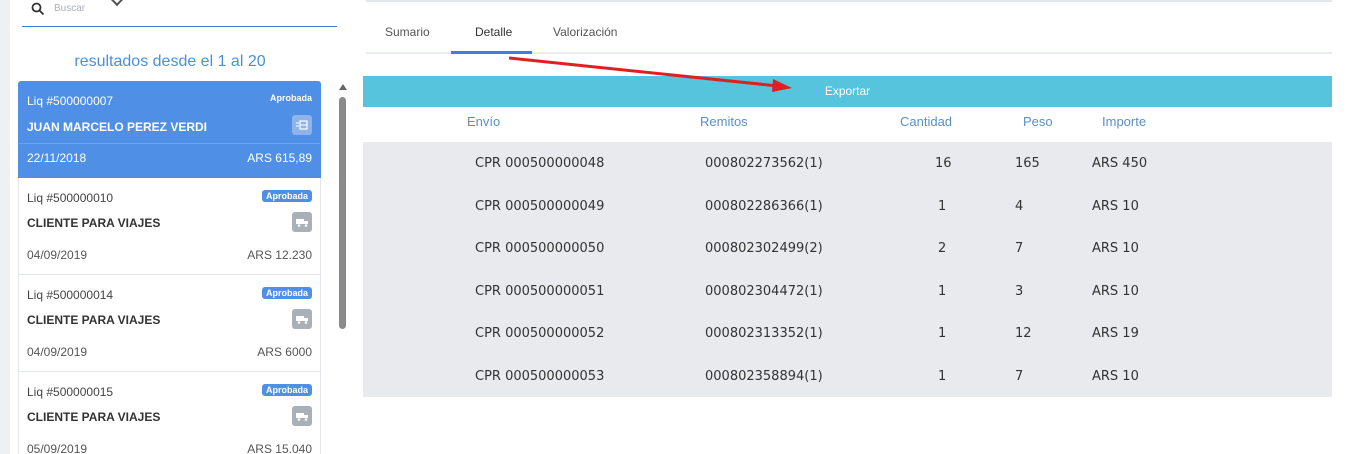 Image resolution: width=1351 pixels, height=454 pixels. Describe the element at coordinates (1120, 163) in the screenshot. I see `cell-importe: ARS 450` at that location.